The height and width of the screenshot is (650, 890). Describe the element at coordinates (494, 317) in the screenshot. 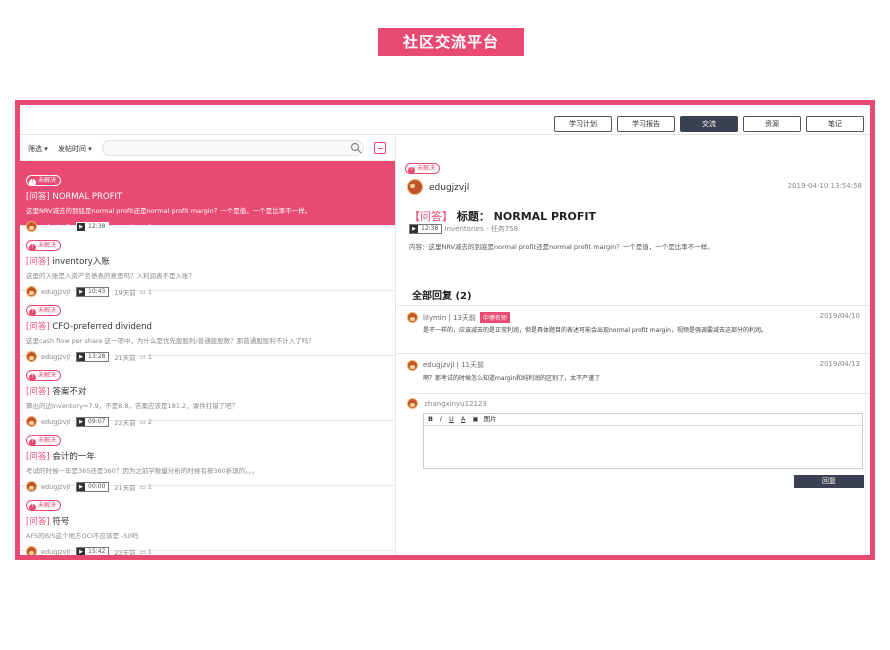

I see `teacher-badge: 中博名师` at that location.